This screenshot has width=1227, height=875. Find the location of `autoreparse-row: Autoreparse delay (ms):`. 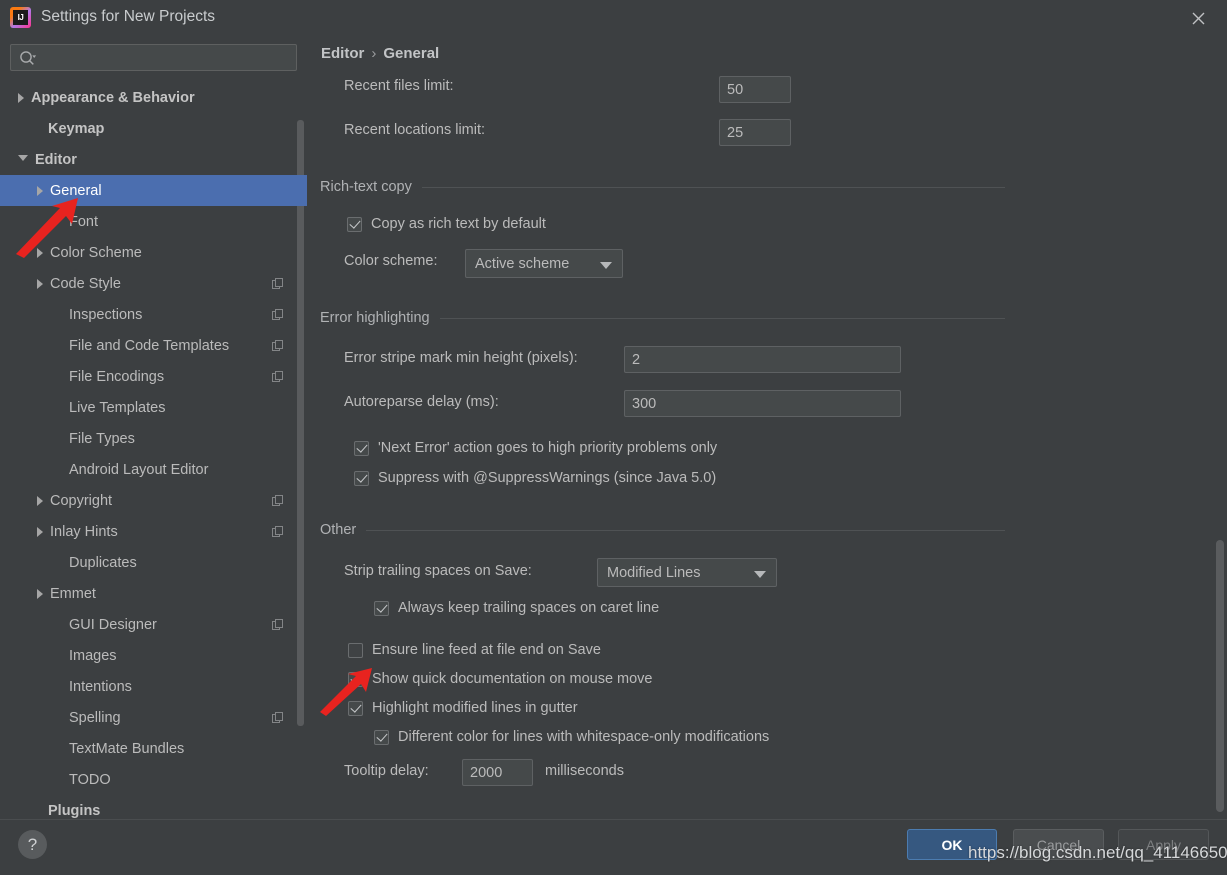

autoreparse-row: Autoreparse delay (ms): is located at coordinates (421, 402).